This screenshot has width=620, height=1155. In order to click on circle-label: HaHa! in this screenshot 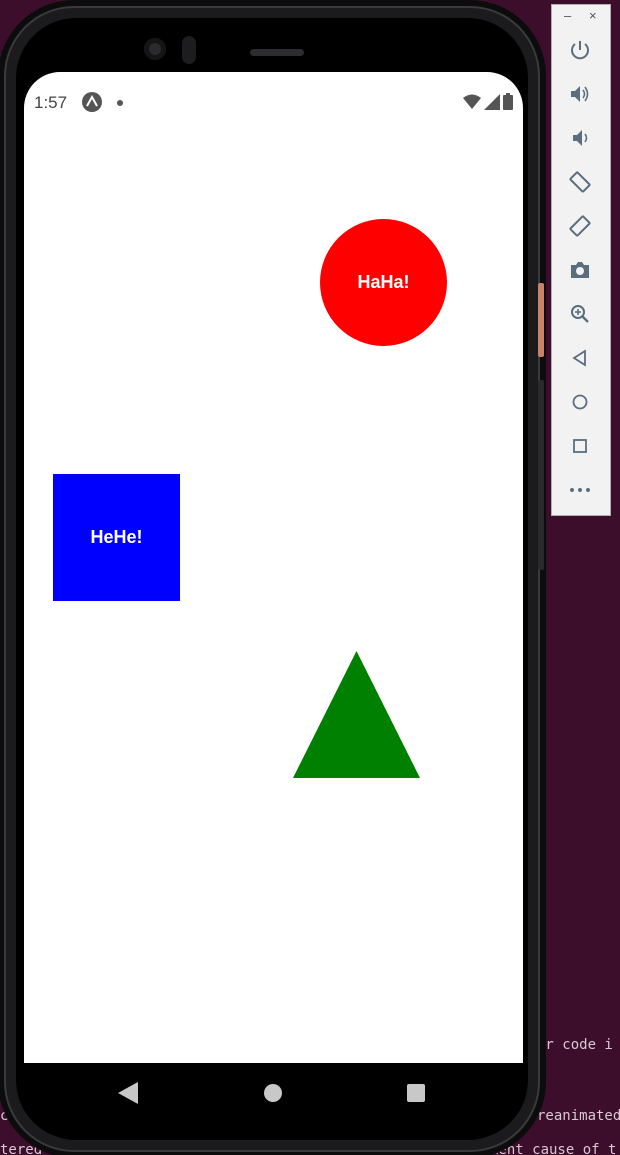, I will do `click(383, 282)`.